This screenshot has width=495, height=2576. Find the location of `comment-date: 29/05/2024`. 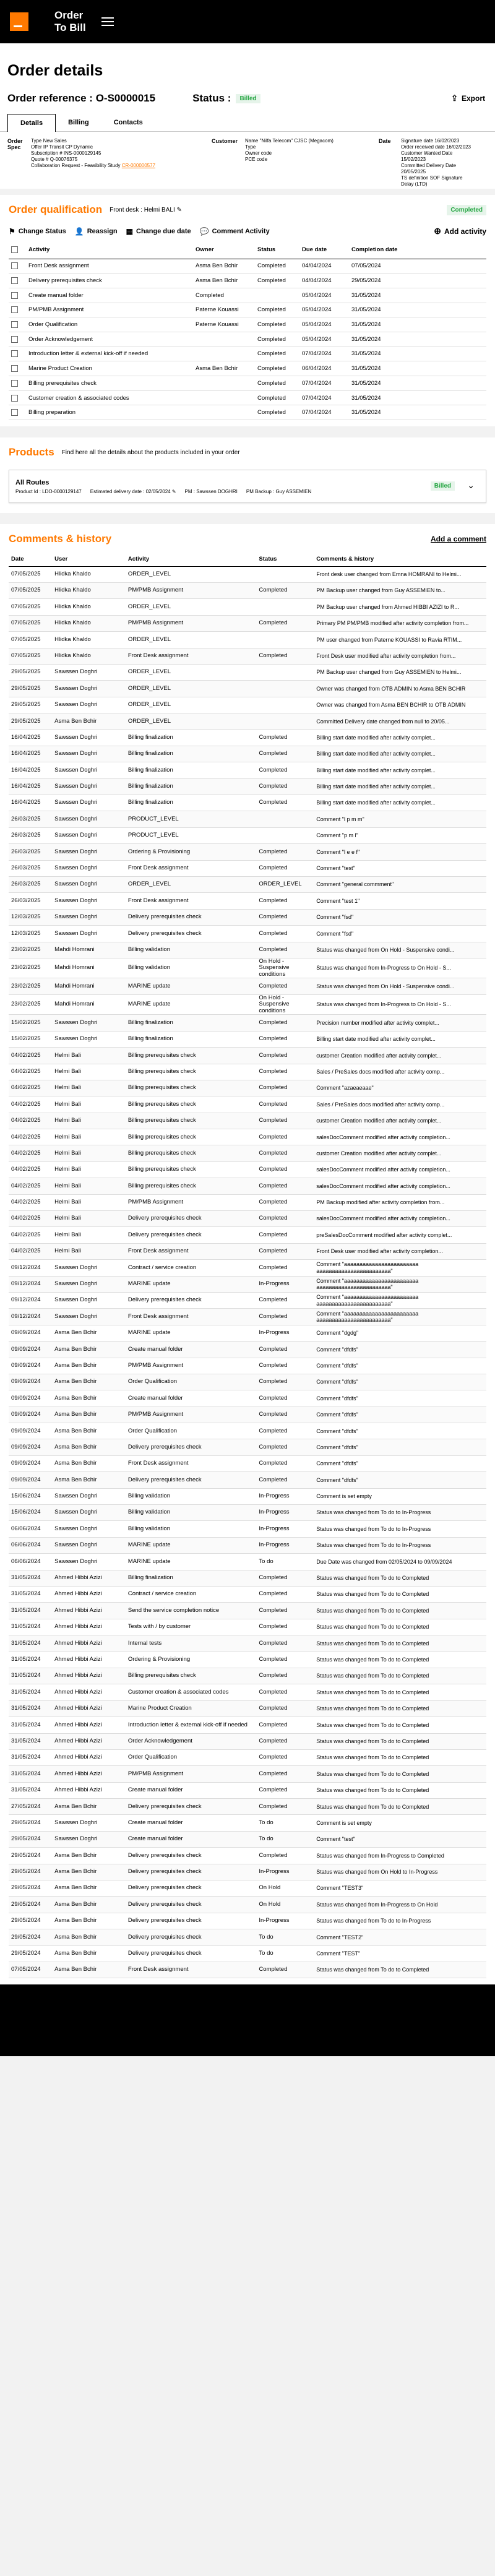

comment-date: 29/05/2024 is located at coordinates (31, 1839).